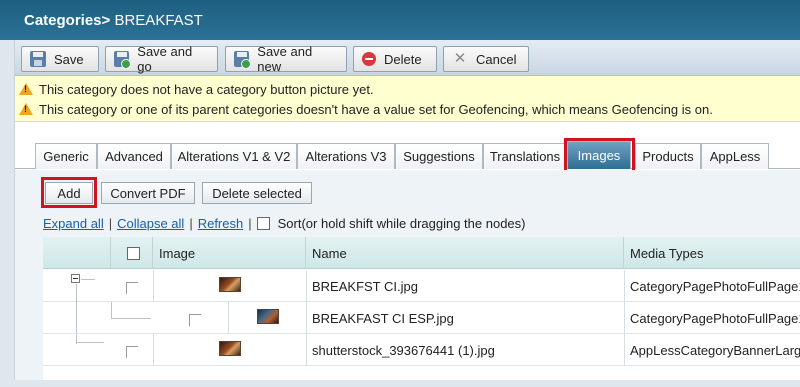  What do you see at coordinates (403, 59) in the screenshot?
I see `delete-label: Delete` at bounding box center [403, 59].